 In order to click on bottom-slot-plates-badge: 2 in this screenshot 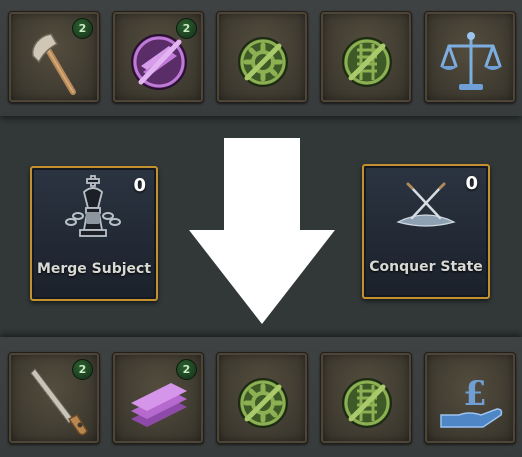, I will do `click(186, 369)`.